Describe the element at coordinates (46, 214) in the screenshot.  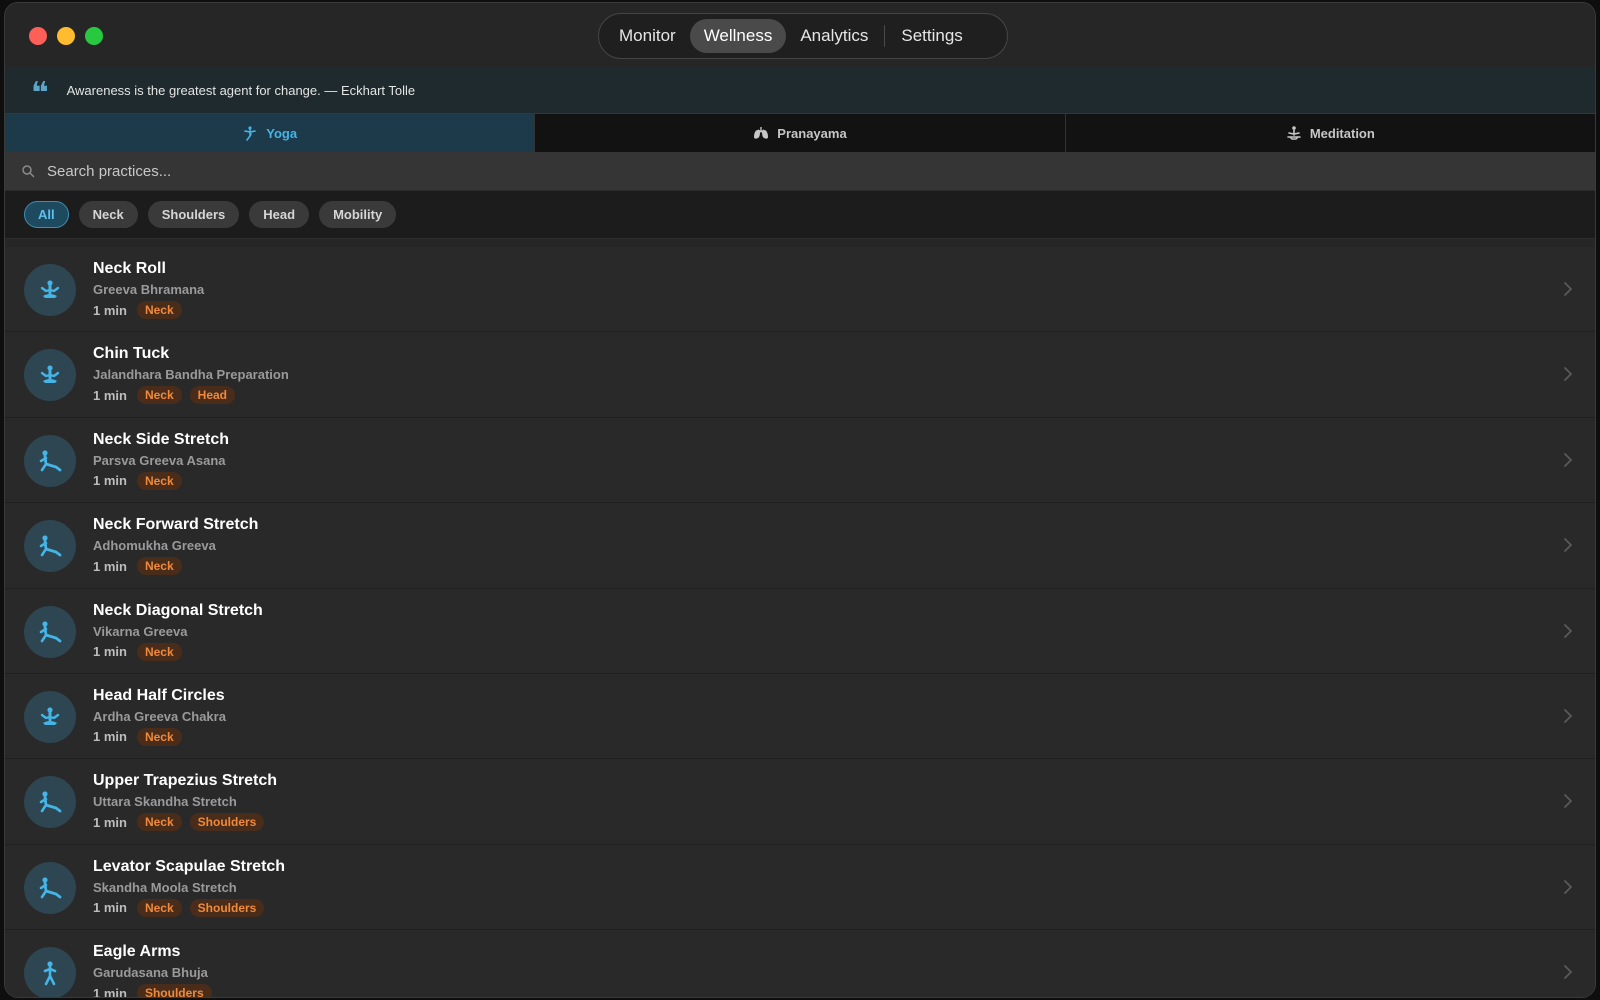
I see `filter-all: All` at that location.